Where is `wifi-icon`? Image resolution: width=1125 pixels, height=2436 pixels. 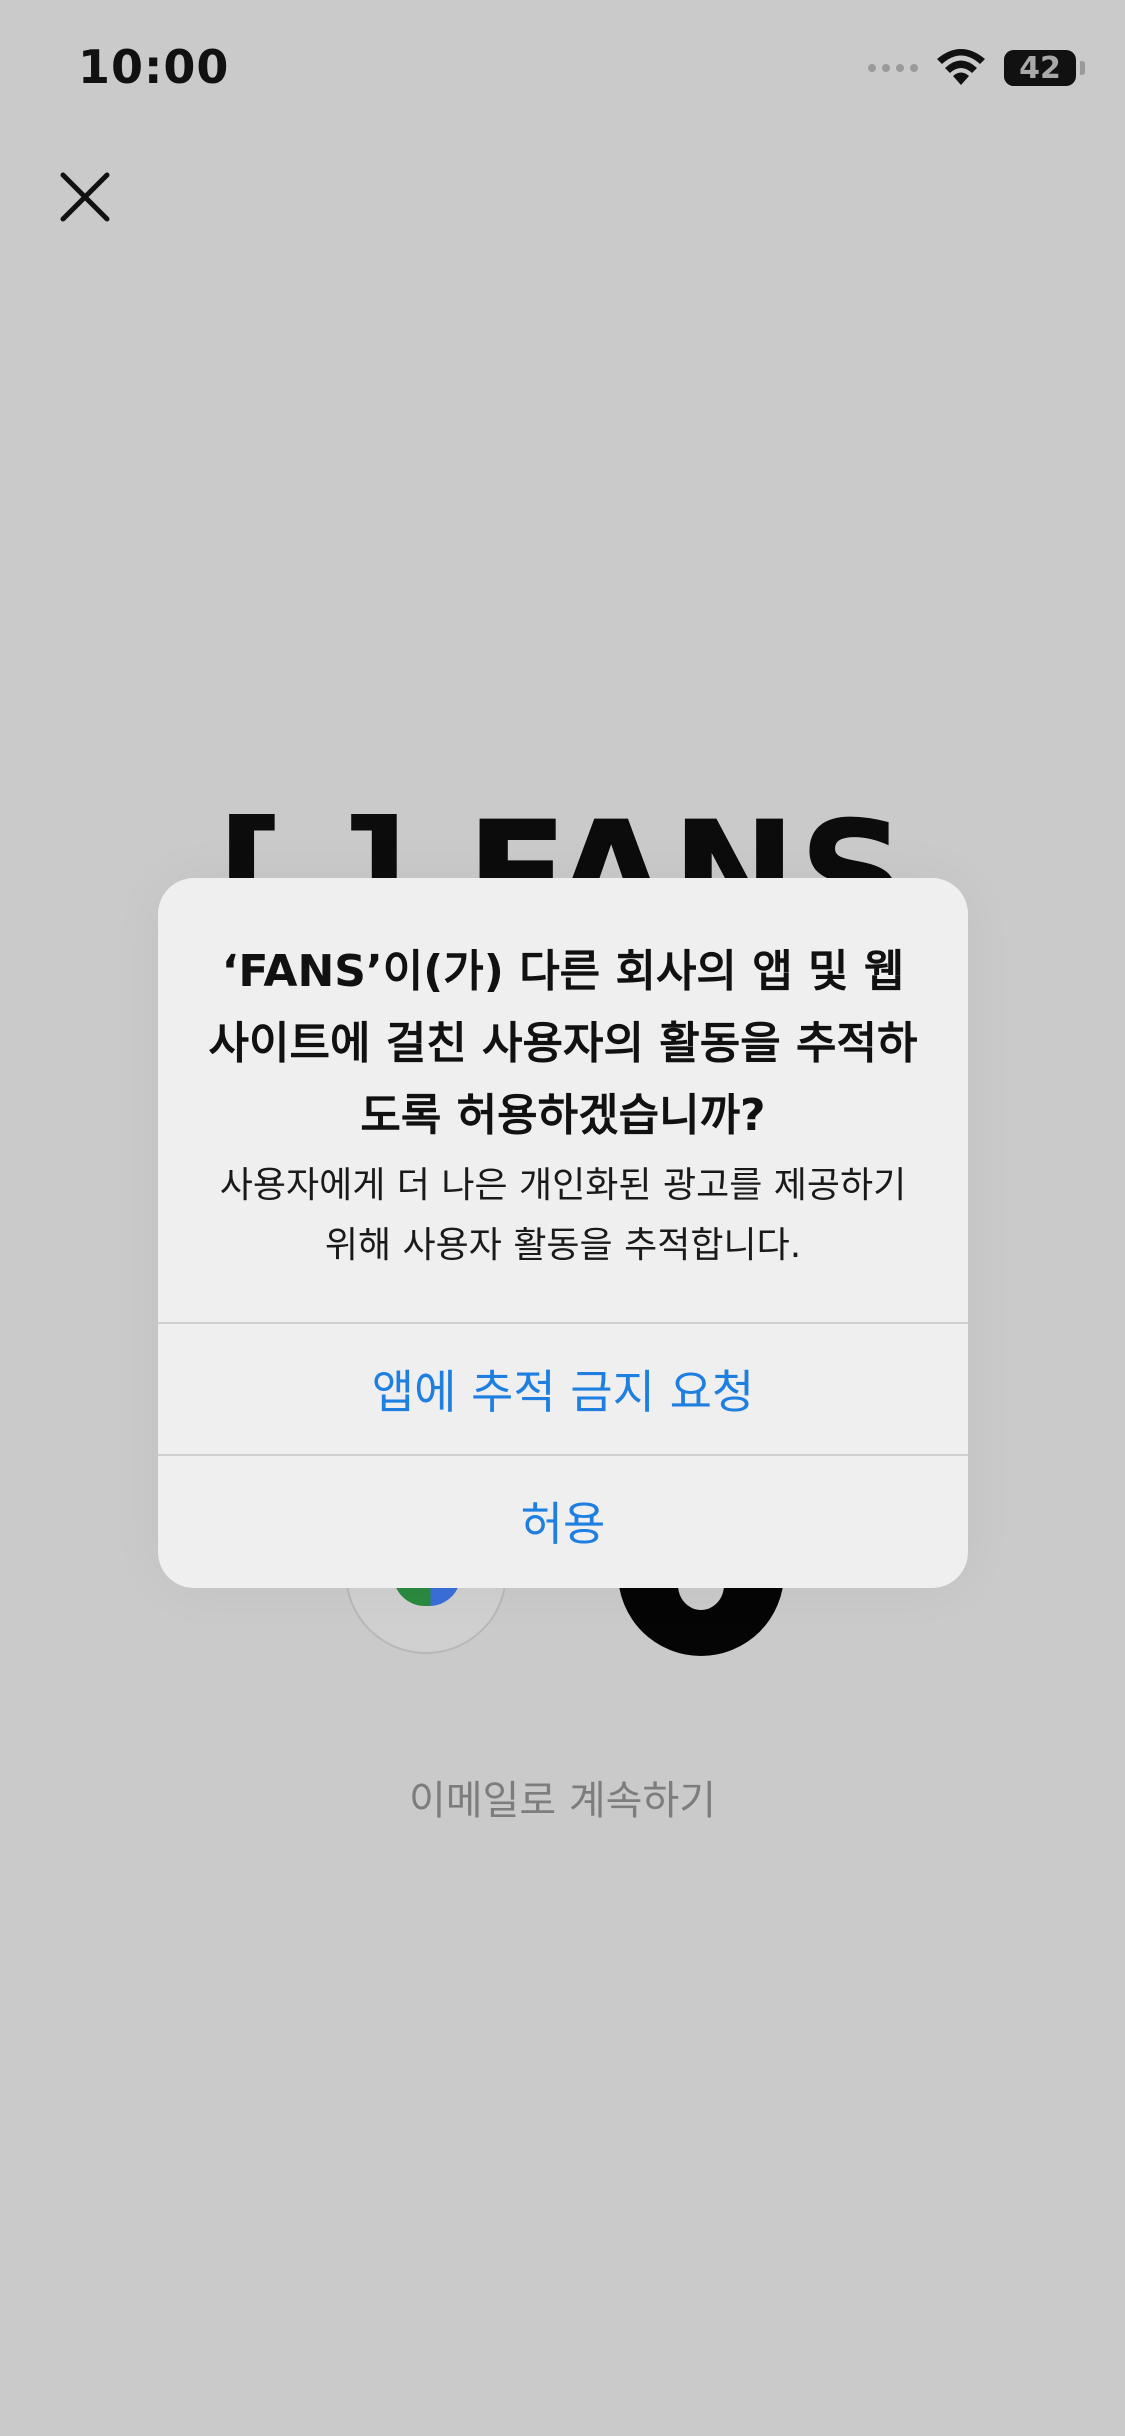
wifi-icon is located at coordinates (961, 67).